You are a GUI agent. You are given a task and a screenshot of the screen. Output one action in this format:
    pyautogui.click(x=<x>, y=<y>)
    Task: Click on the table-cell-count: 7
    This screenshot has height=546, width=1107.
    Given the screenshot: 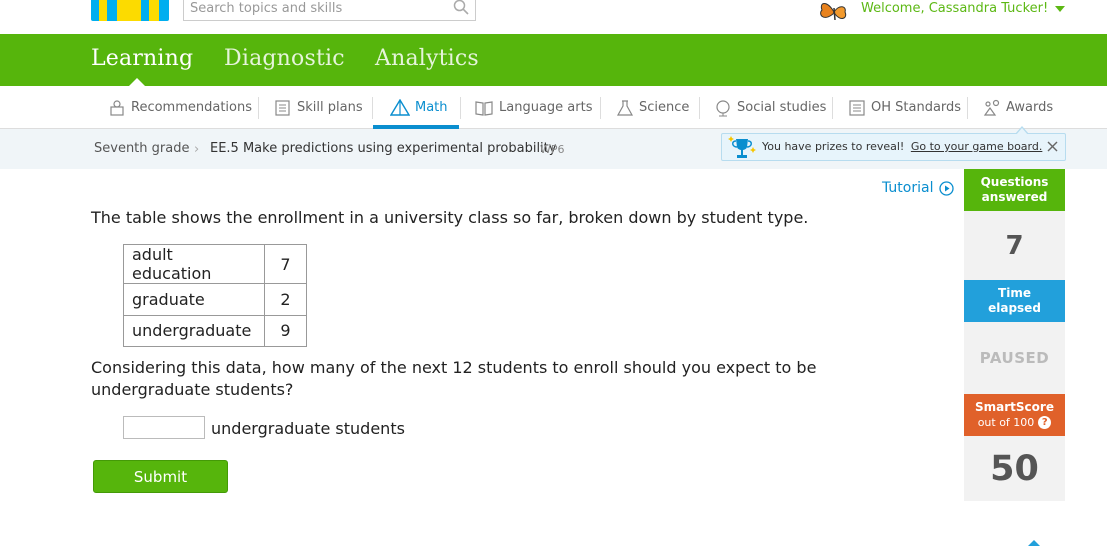 What is the action you would take?
    pyautogui.click(x=285, y=264)
    